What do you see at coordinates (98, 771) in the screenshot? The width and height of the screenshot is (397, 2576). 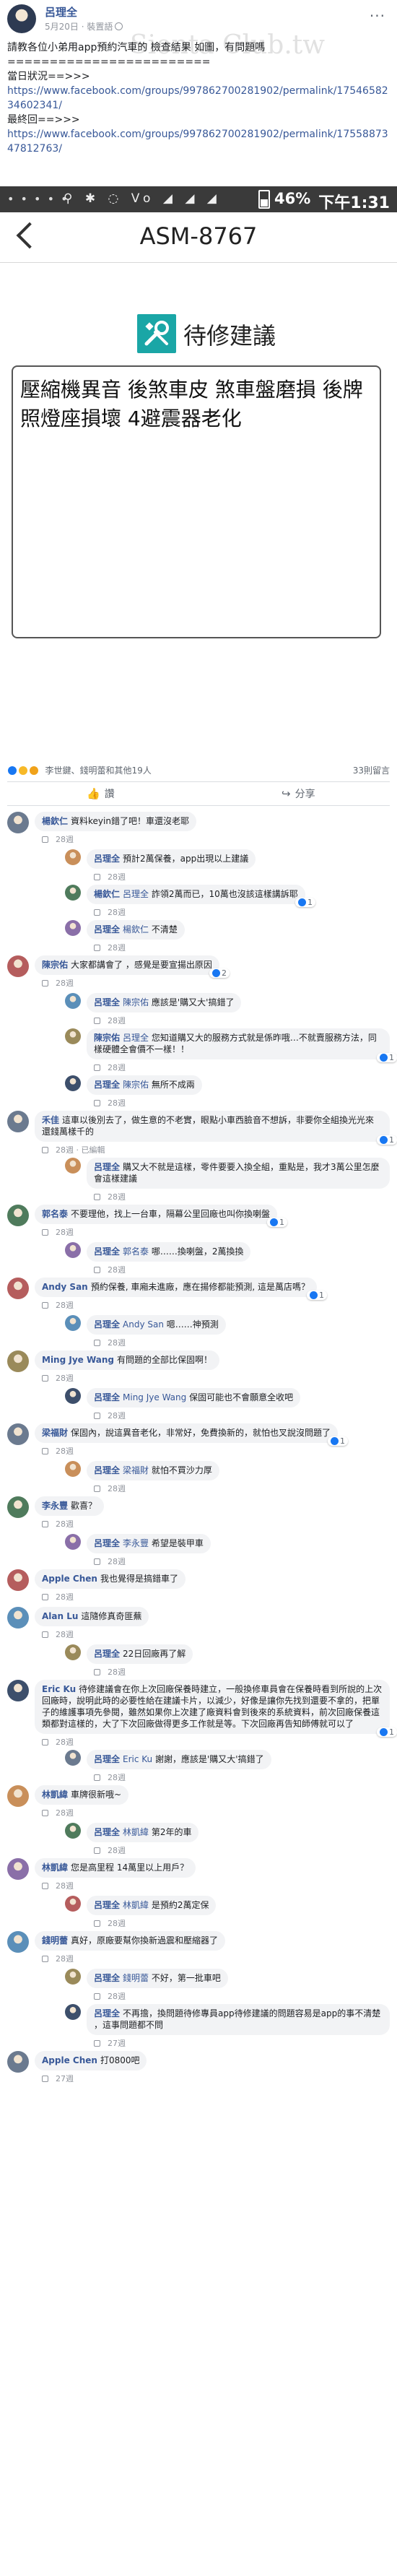 I see `reaction-names: 李世鍵、錢明蕾和其他19人` at bounding box center [98, 771].